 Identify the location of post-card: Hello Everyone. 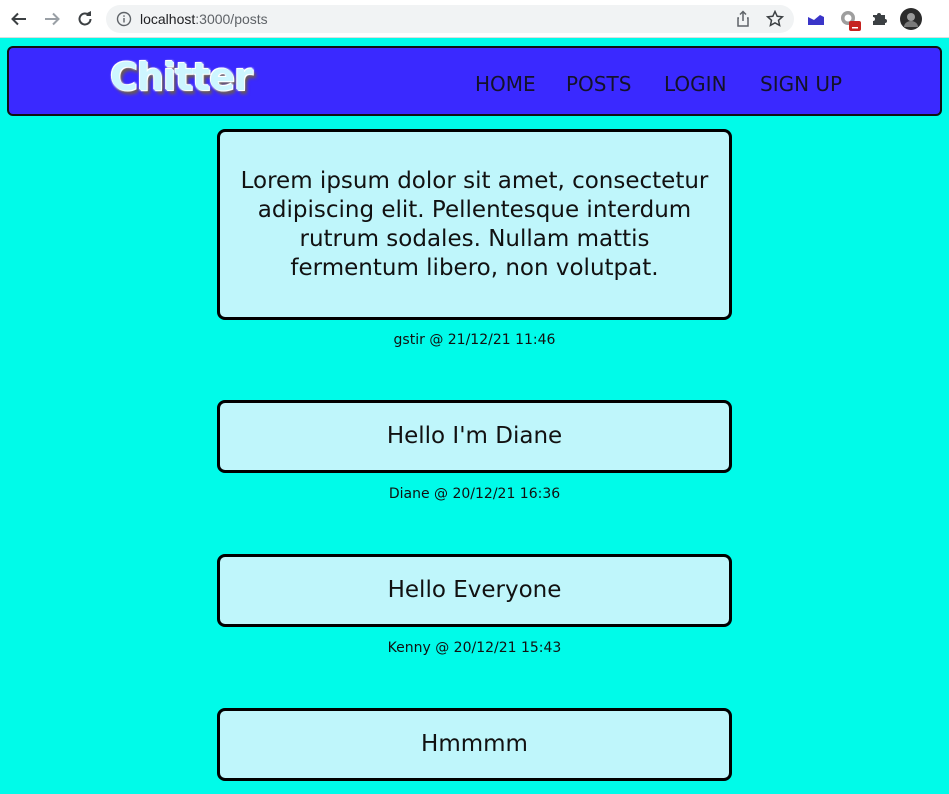
(474, 590).